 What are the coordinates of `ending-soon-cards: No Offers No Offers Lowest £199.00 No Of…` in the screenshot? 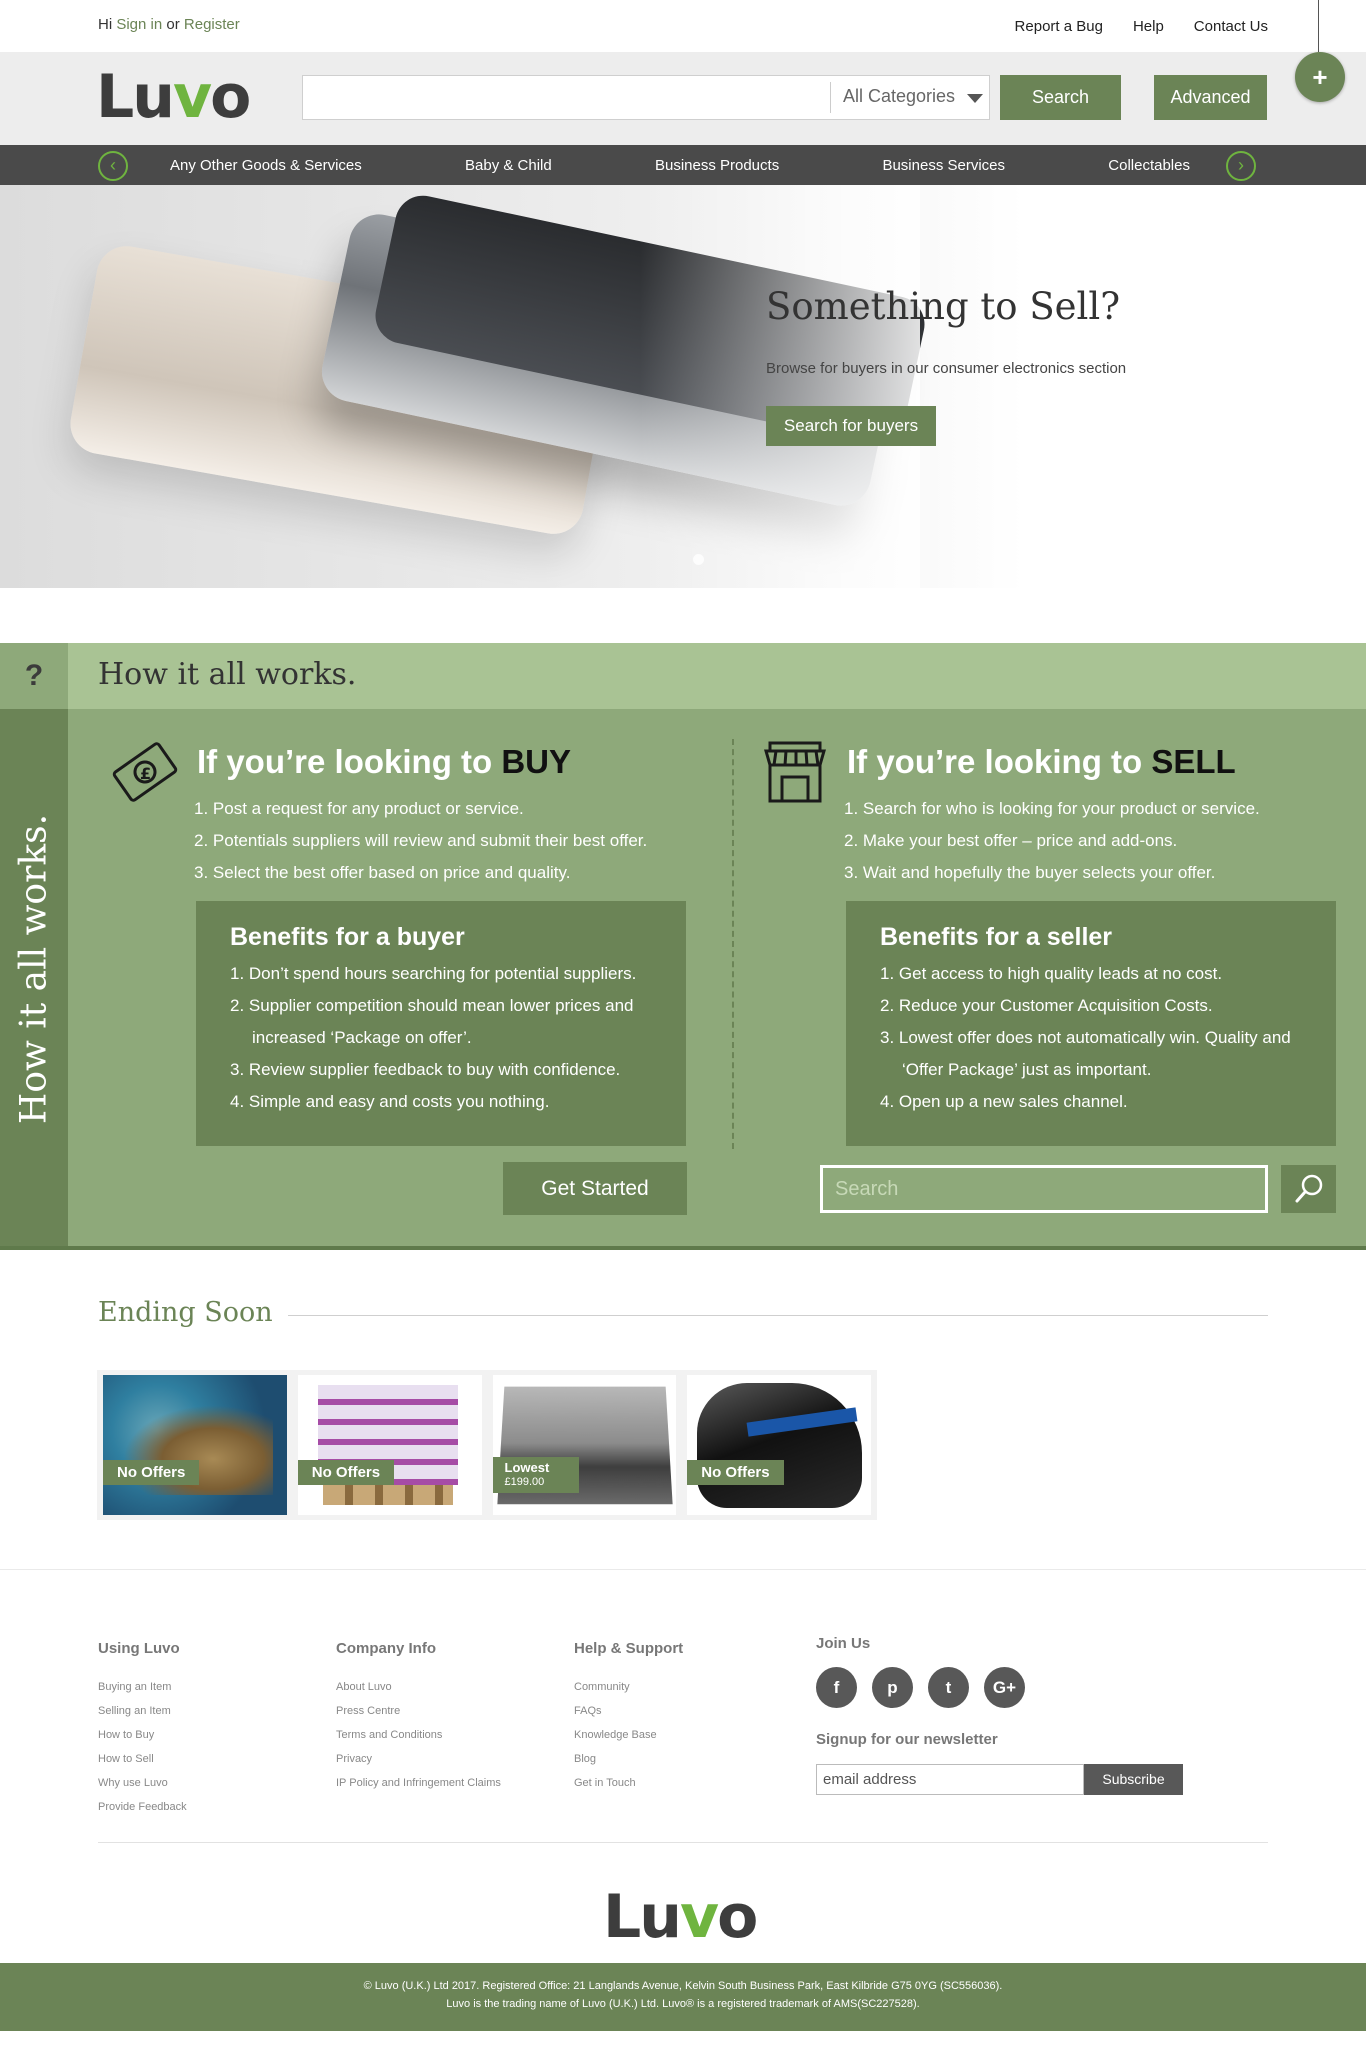 It's located at (487, 1445).